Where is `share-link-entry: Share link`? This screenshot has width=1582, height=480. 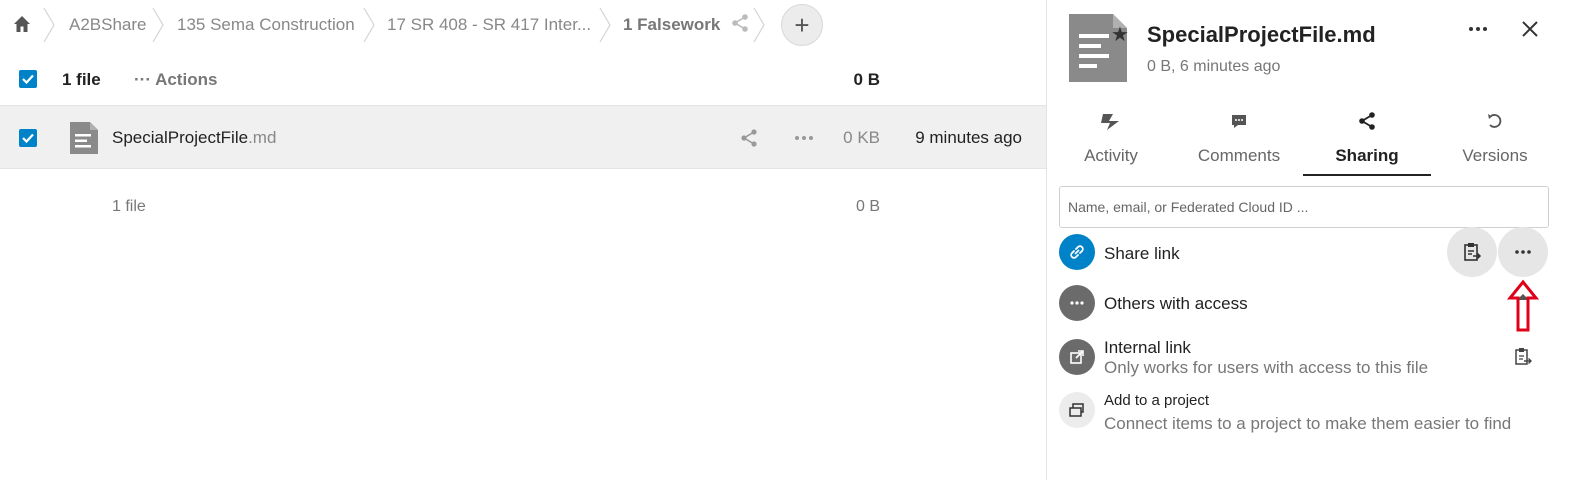
share-link-entry: Share link is located at coordinates (1314, 252).